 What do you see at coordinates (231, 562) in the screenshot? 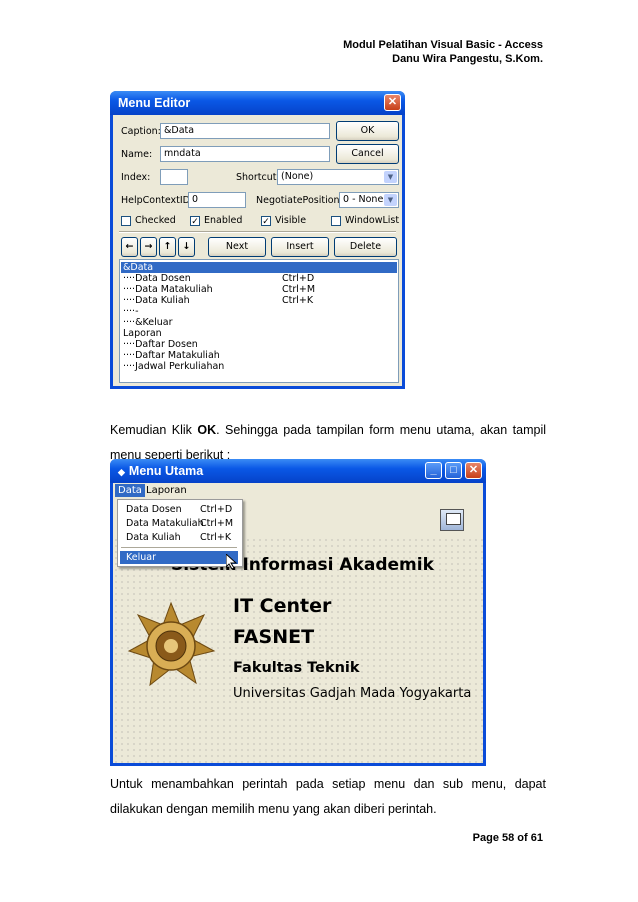
I see `cursor-icon` at bounding box center [231, 562].